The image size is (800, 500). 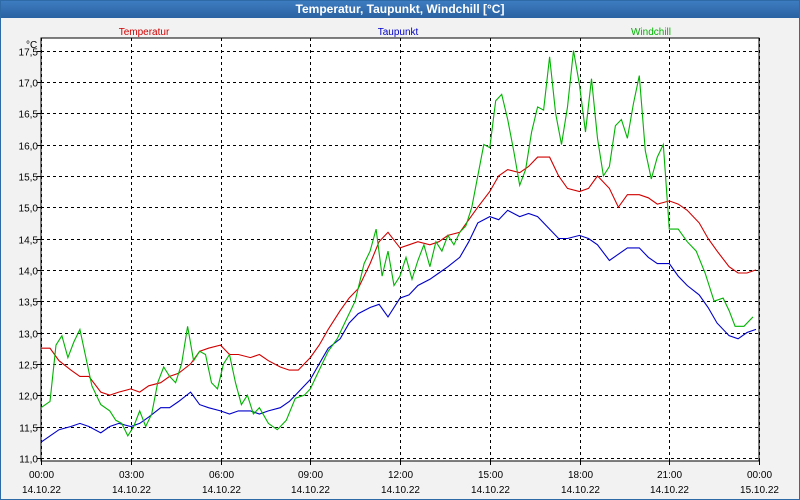 What do you see at coordinates (29, 303) in the screenshot?
I see `y-tick-label: 13,5` at bounding box center [29, 303].